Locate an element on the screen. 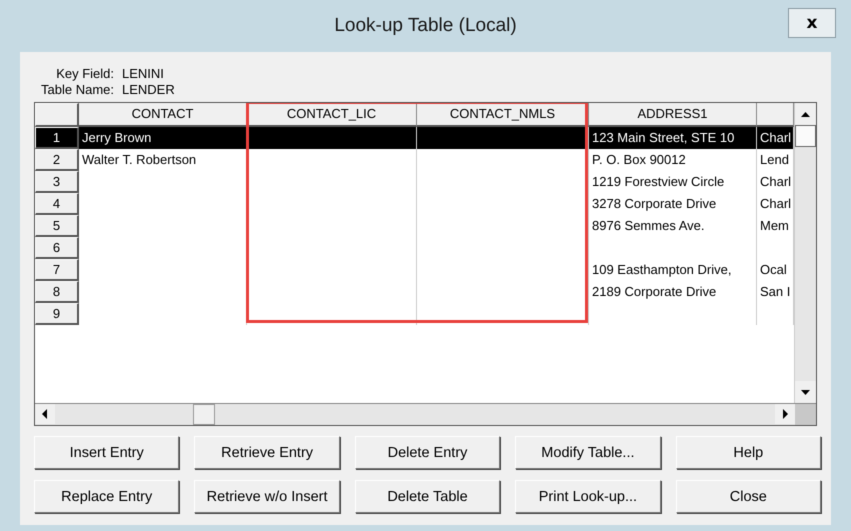 This screenshot has height=531, width=851. row-header: 2 is located at coordinates (57, 160).